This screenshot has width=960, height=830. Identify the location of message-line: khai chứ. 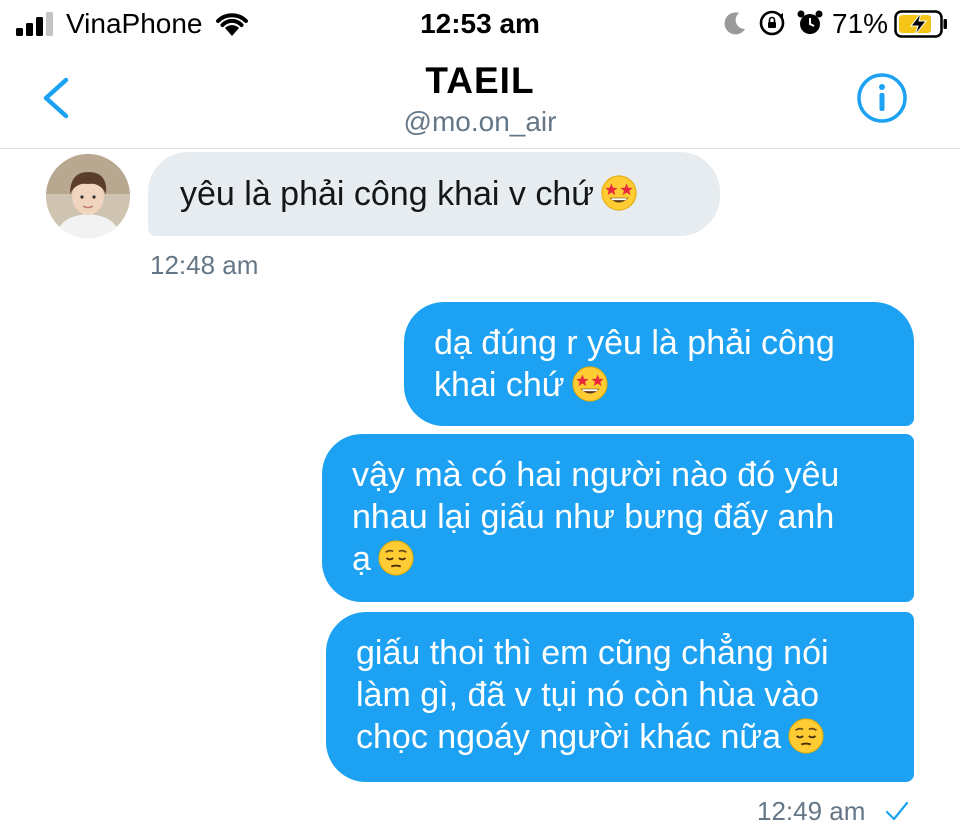
(499, 385).